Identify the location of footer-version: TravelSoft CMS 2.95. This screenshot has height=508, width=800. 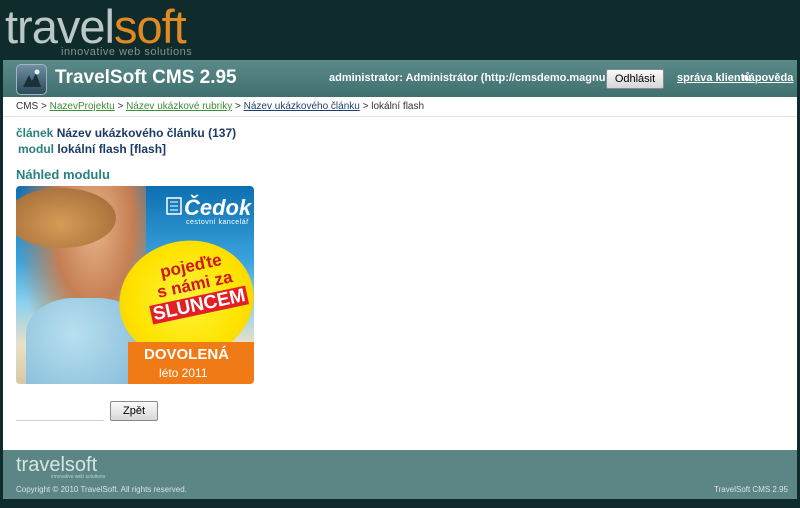
(751, 489).